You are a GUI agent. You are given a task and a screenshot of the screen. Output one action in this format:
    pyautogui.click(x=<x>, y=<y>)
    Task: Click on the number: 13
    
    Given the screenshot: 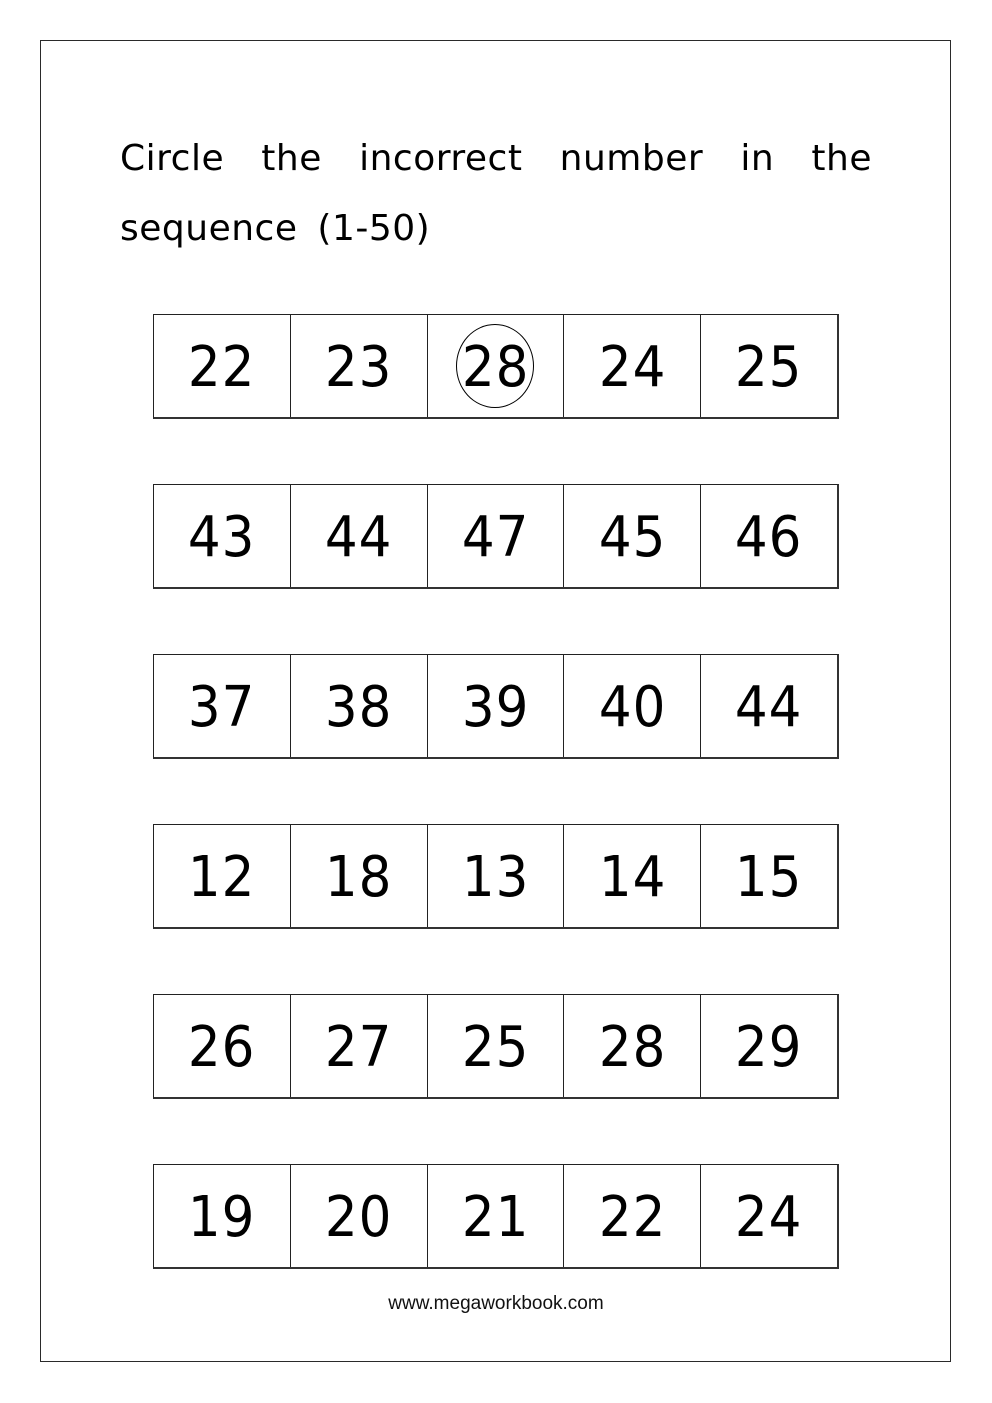 What is the action you would take?
    pyautogui.click(x=495, y=877)
    